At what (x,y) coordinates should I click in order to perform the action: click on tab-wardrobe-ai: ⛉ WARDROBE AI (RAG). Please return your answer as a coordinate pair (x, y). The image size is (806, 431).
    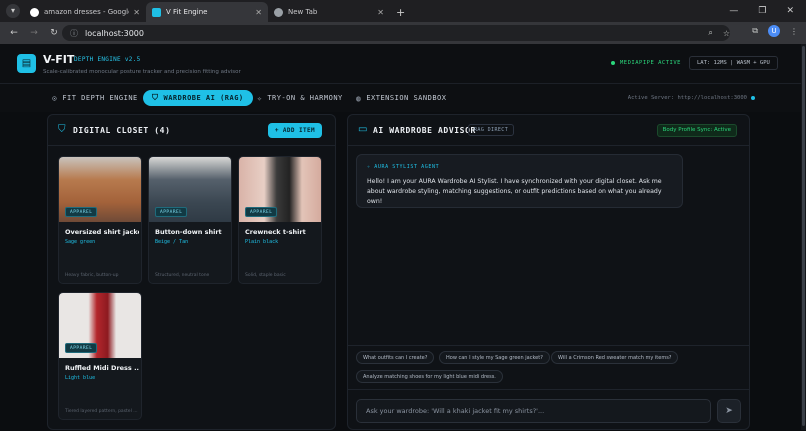
    Looking at the image, I should click on (198, 98).